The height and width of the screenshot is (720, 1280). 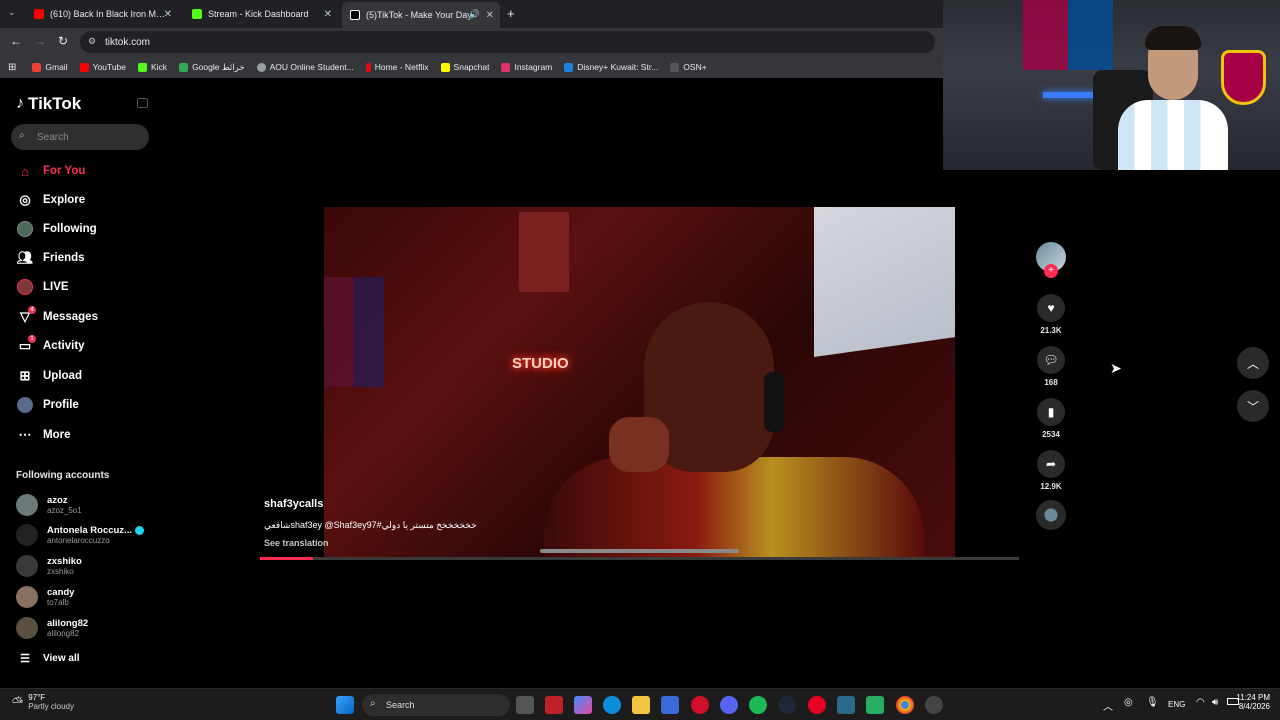 I want to click on bookmark-osn: OSN+, so click(x=688, y=67).